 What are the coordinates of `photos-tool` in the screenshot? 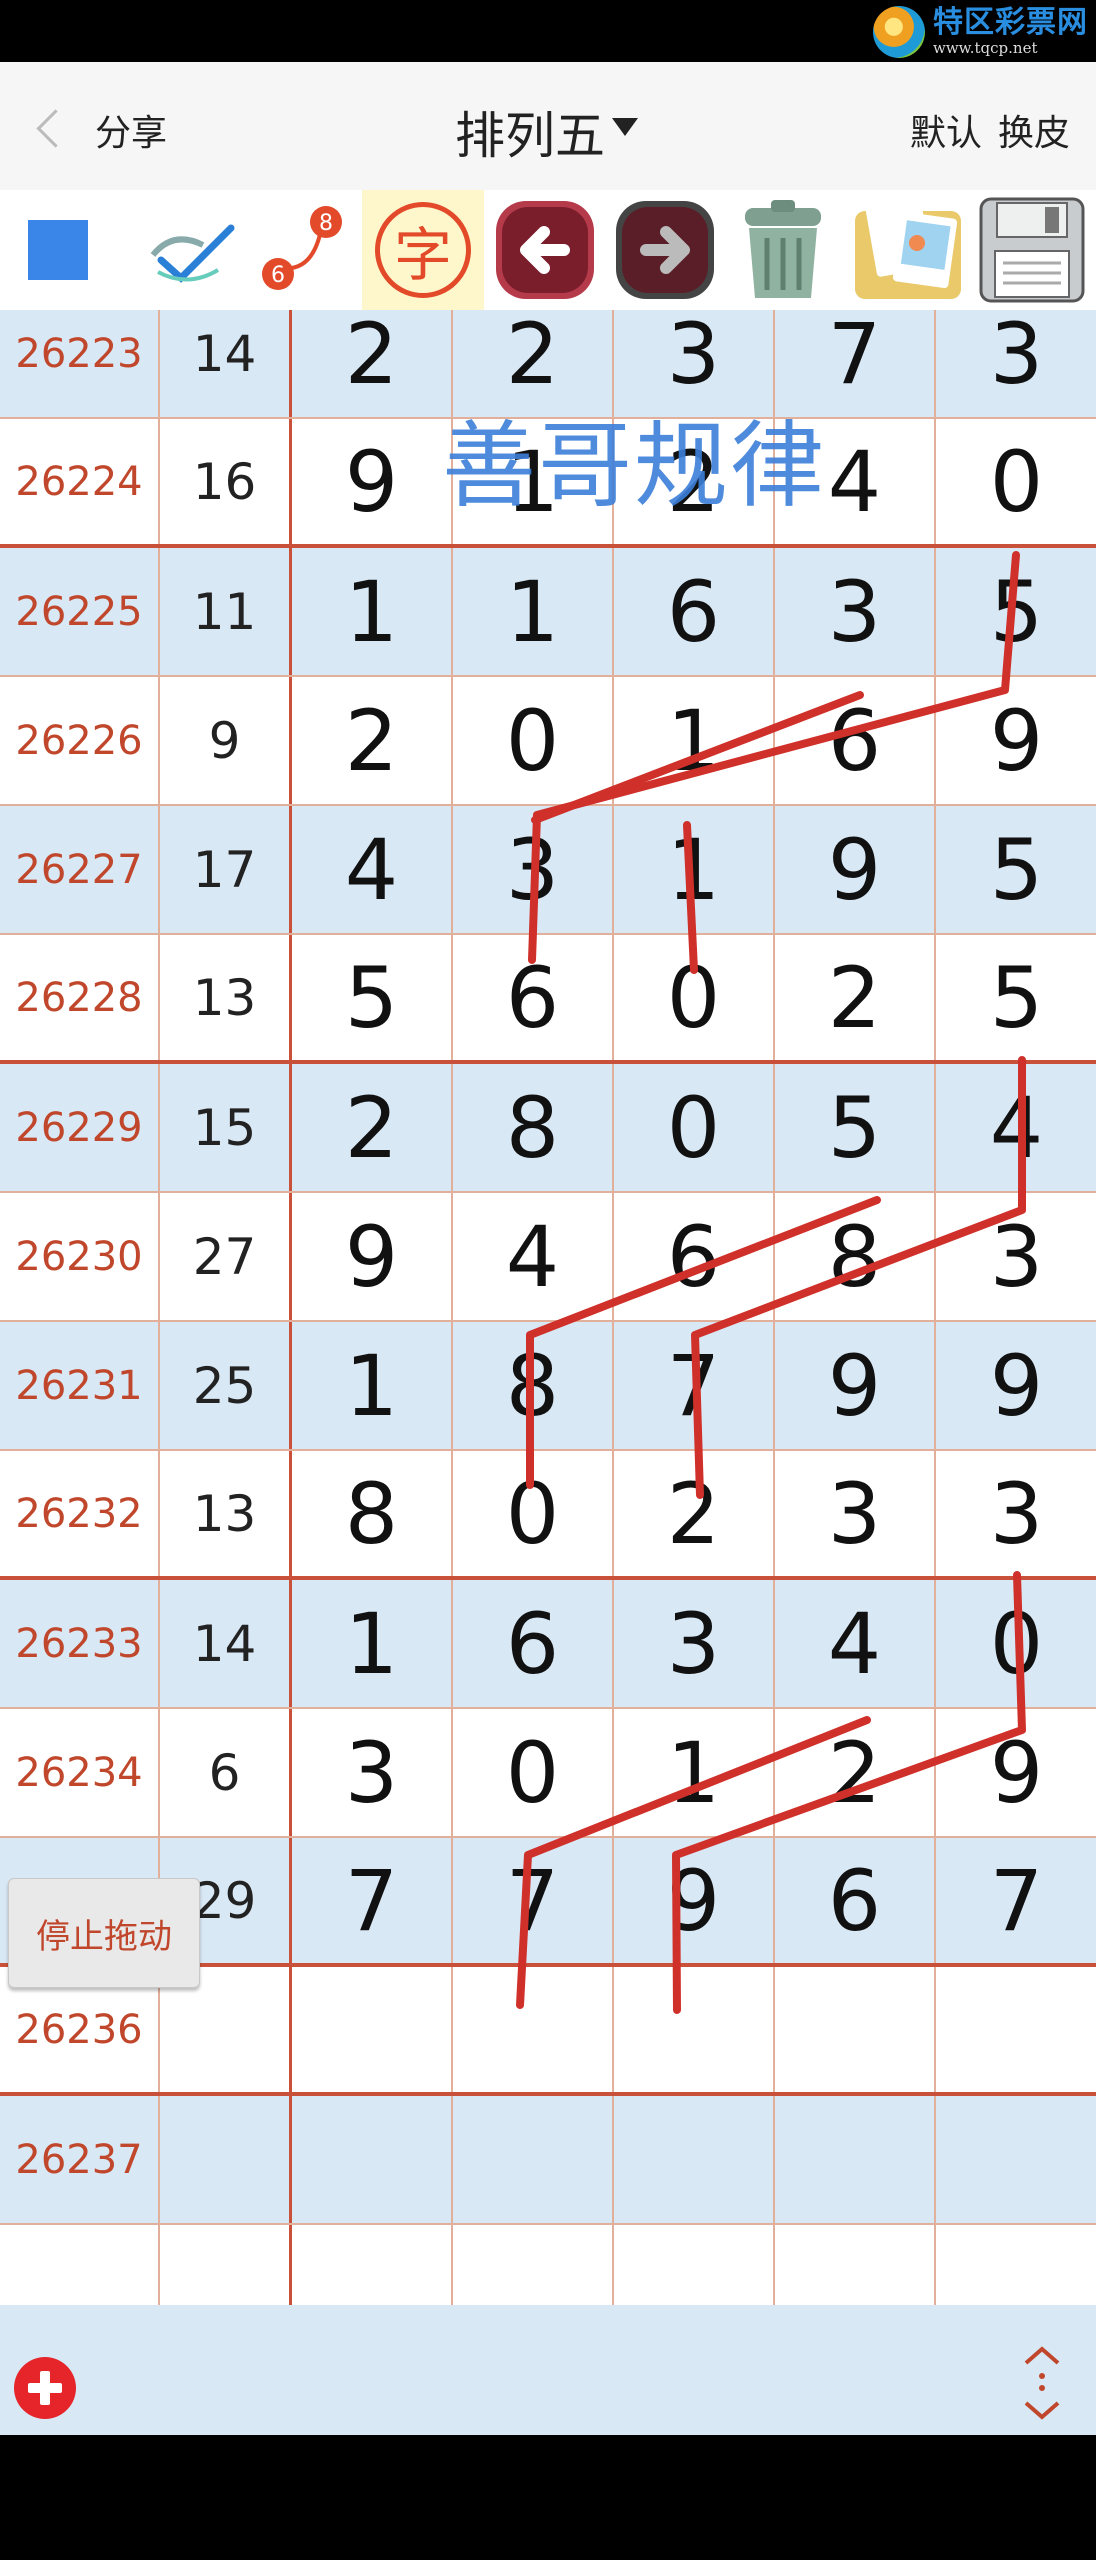 It's located at (908, 250).